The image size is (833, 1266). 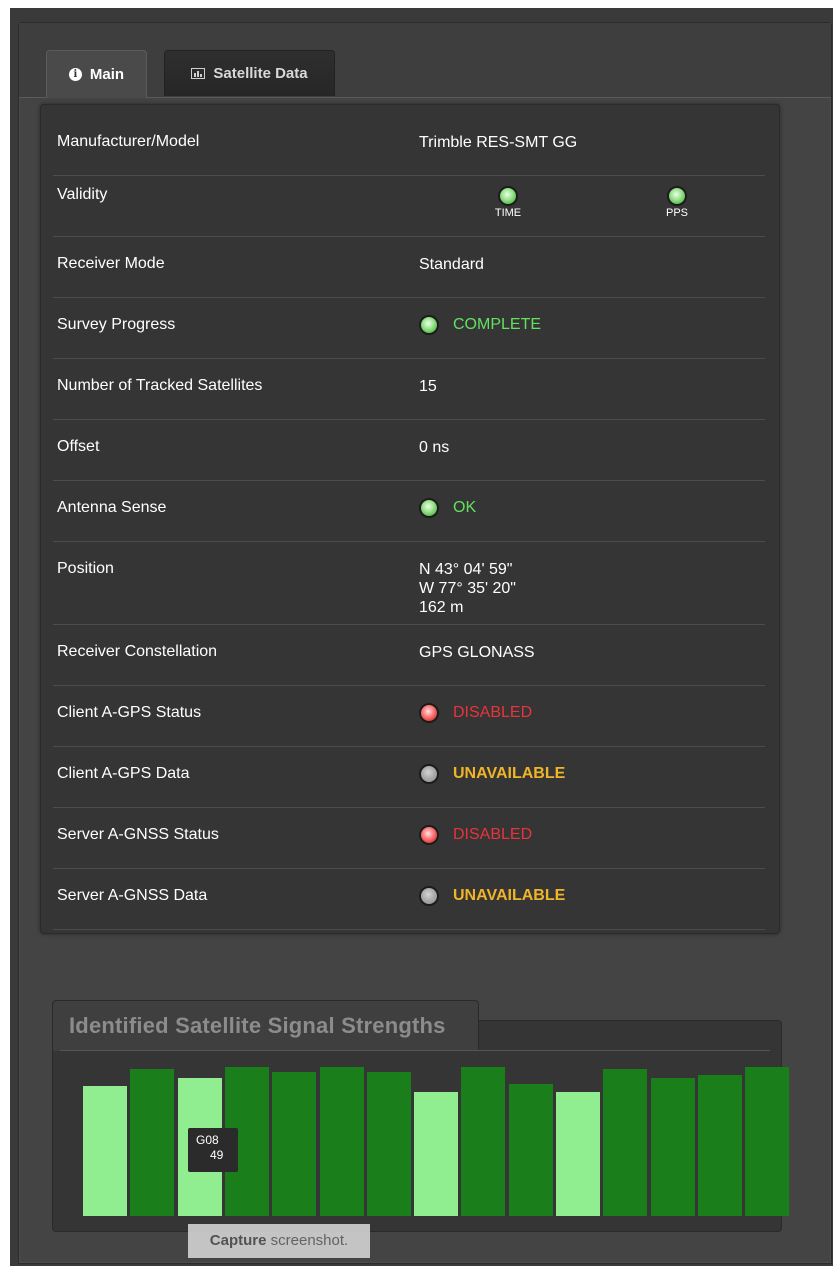 What do you see at coordinates (441, 607) in the screenshot?
I see `position-altitude: 162 m` at bounding box center [441, 607].